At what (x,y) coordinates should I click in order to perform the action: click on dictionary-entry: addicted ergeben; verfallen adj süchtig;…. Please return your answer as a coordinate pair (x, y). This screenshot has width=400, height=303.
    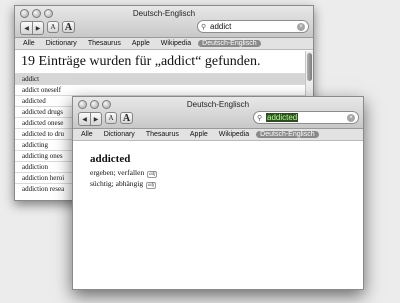
    Looking at the image, I should click on (218, 165).